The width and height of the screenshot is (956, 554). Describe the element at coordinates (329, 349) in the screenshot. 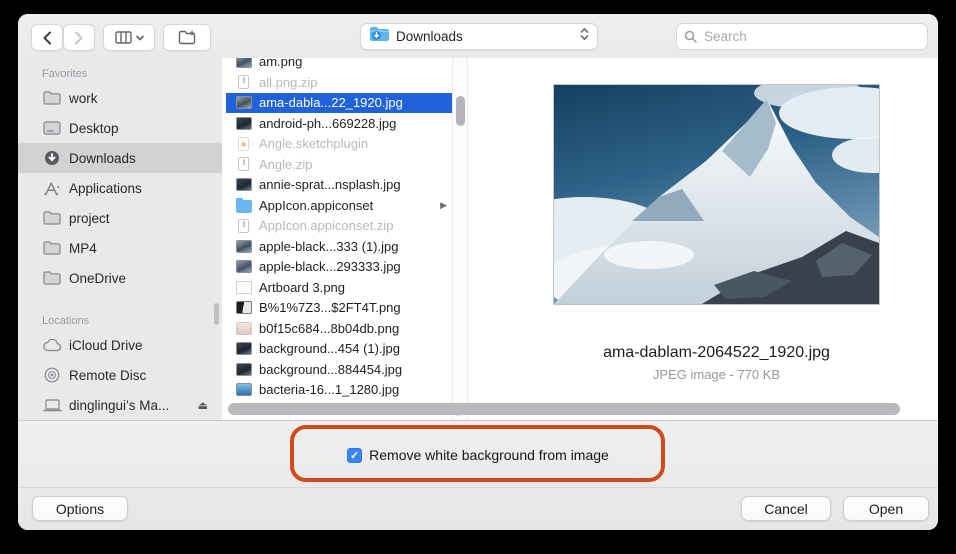

I see `file-name: background...454 (1).jpg` at that location.